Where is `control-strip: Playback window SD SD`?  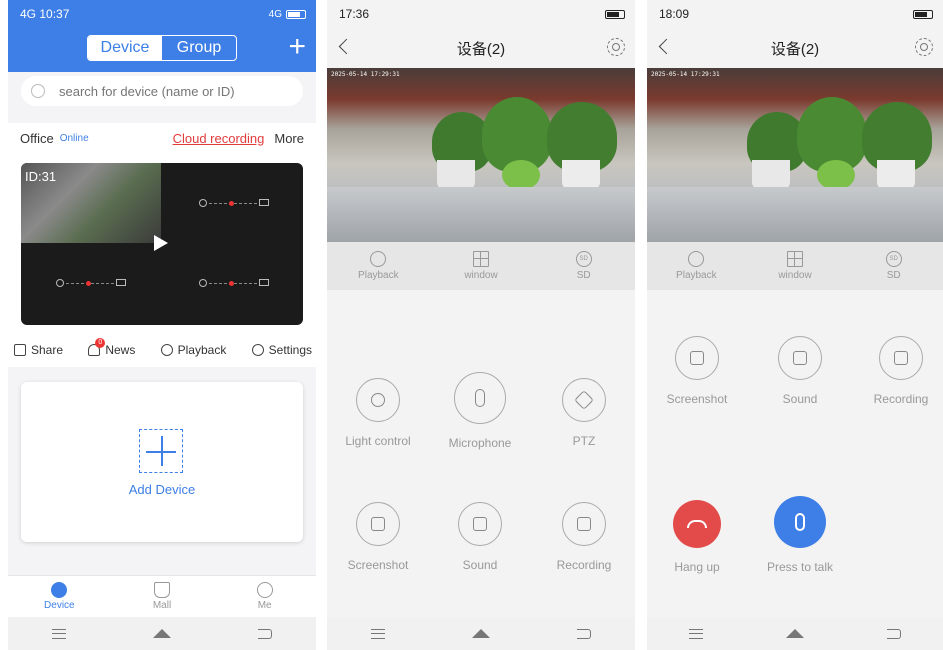
control-strip: Playback window SD SD is located at coordinates (481, 266).